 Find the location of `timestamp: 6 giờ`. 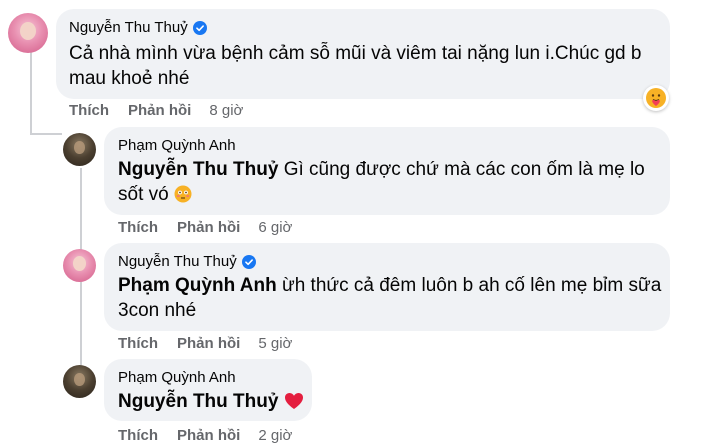

timestamp: 6 giờ is located at coordinates (275, 227).